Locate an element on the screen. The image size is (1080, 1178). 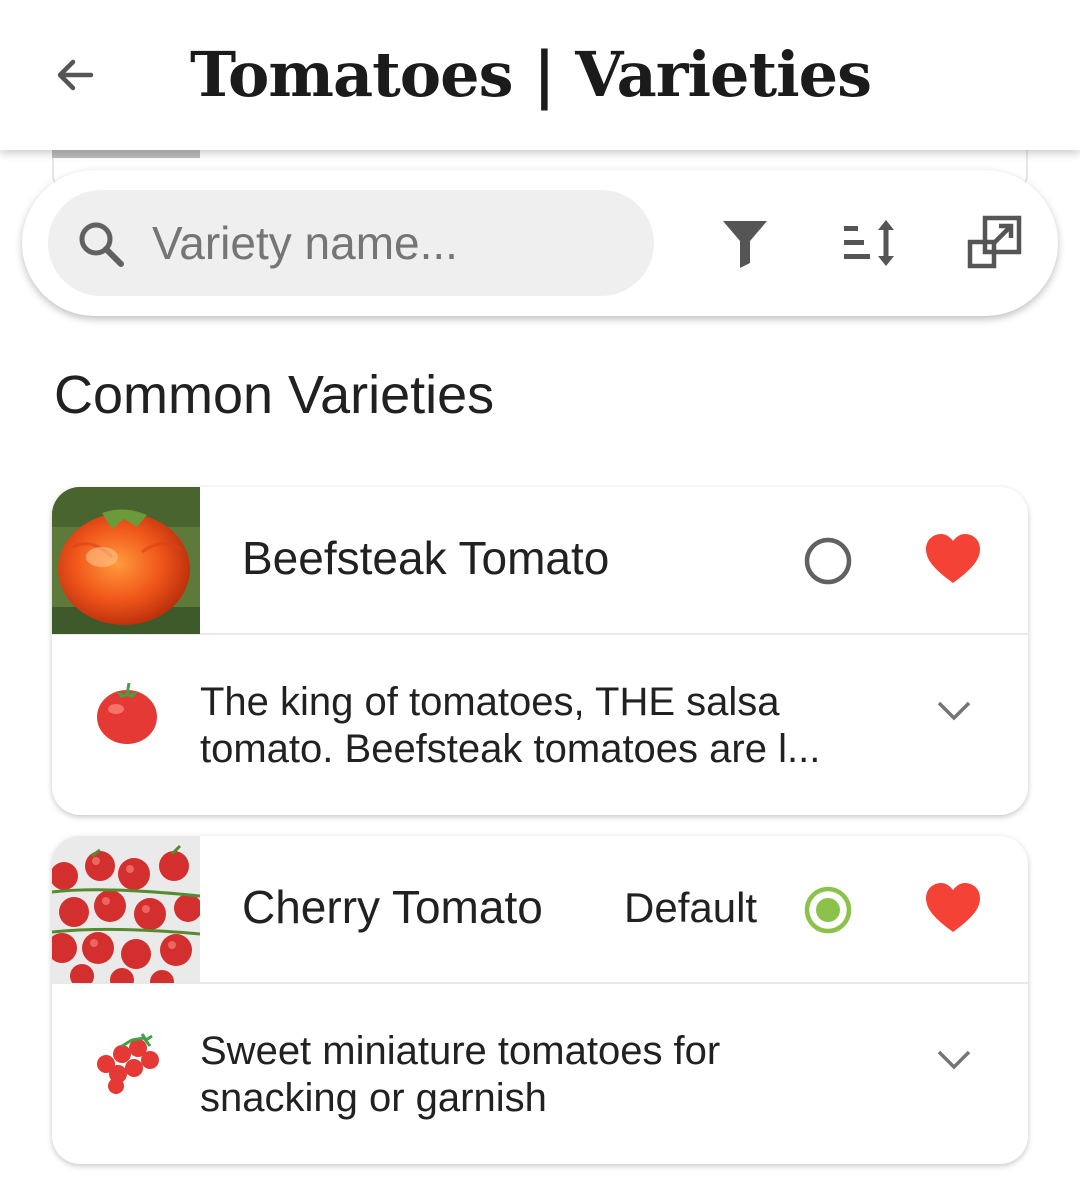
default-label: Default is located at coordinates (691, 907).